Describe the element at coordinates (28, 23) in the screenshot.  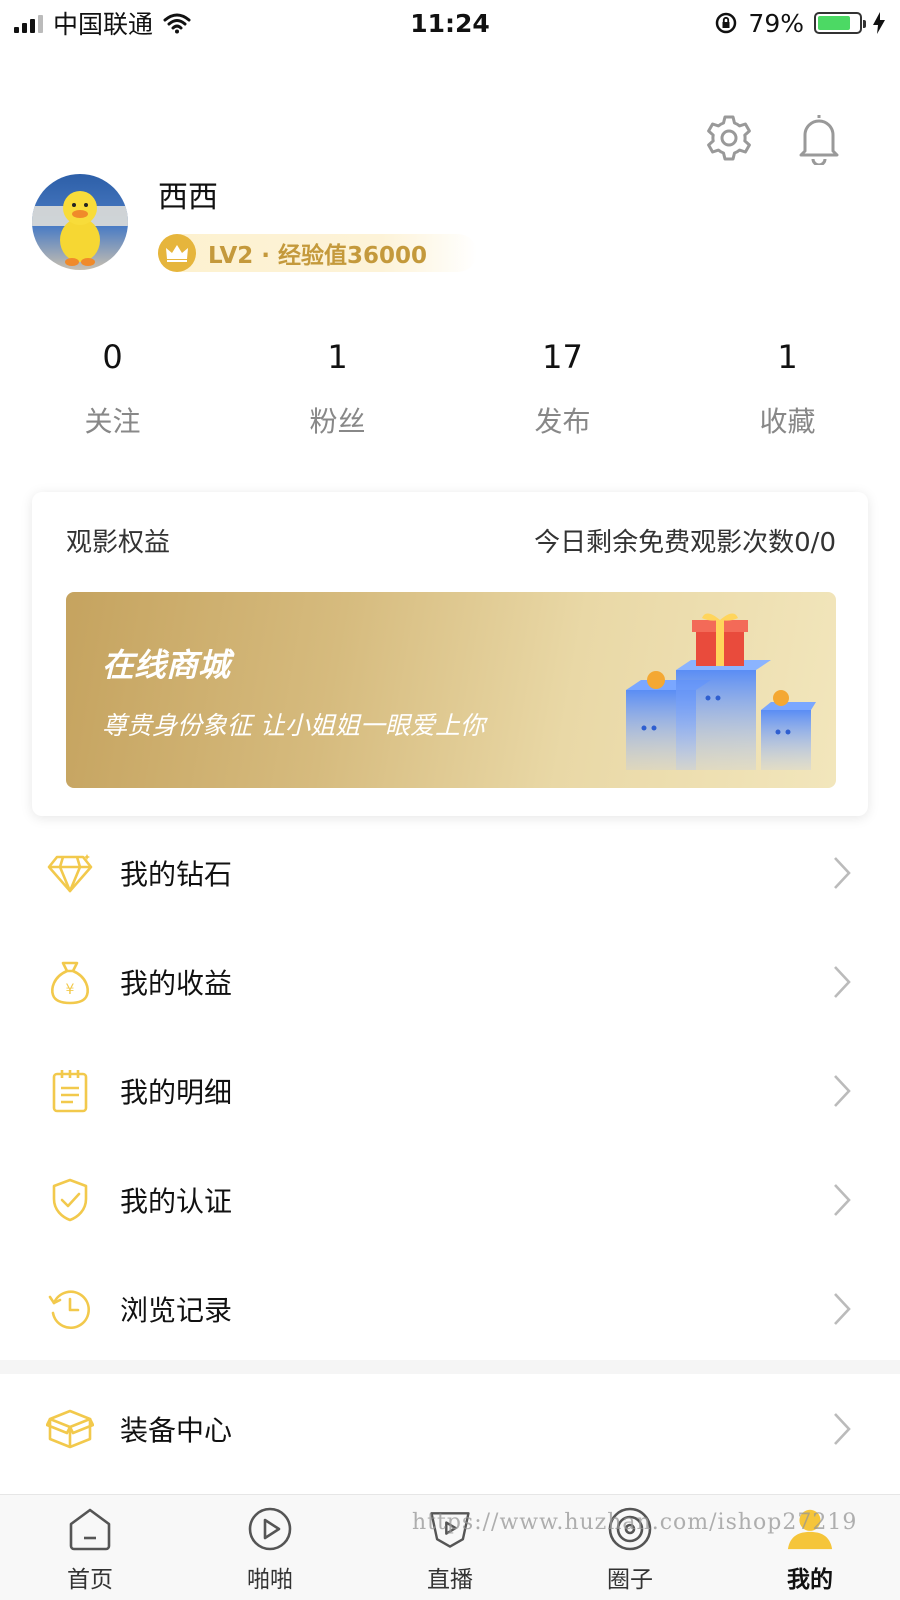
I see `signal-icon` at that location.